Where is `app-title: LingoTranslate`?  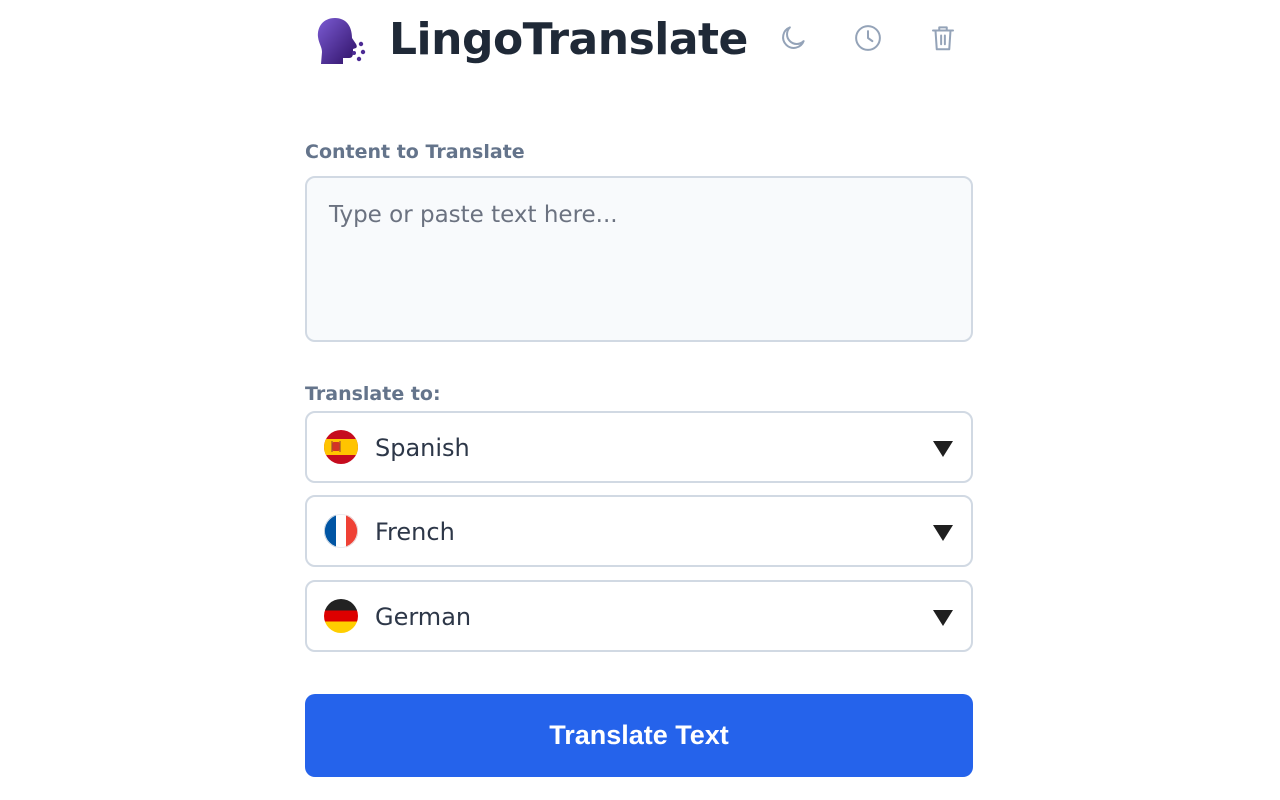 app-title: LingoTranslate is located at coordinates (568, 39).